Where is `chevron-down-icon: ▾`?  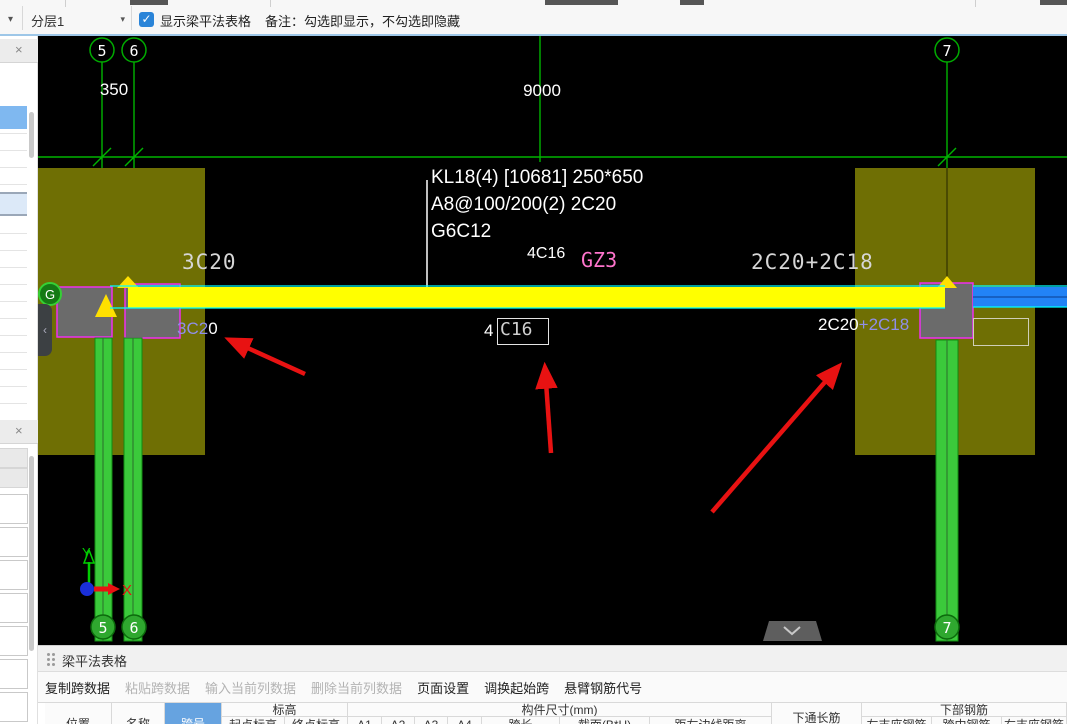 chevron-down-icon: ▾ is located at coordinates (10, 19).